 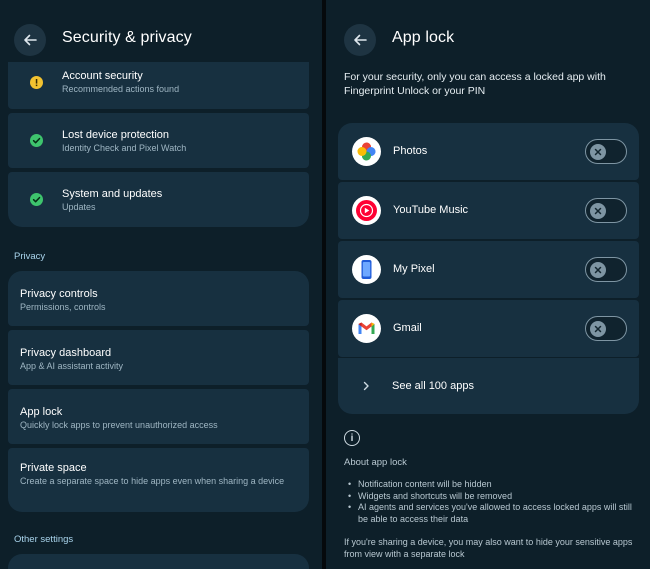 I want to click on app-row-youtube-music: YouTube Music, so click(x=488, y=210).